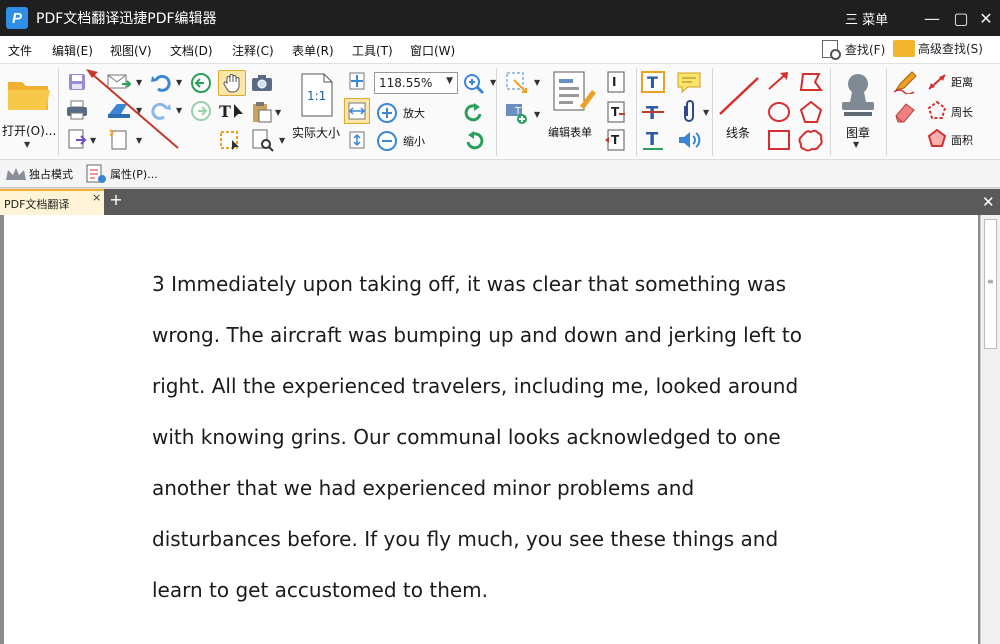 The height and width of the screenshot is (644, 1000). What do you see at coordinates (132, 109) in the screenshot?
I see `annotation-arrow` at bounding box center [132, 109].